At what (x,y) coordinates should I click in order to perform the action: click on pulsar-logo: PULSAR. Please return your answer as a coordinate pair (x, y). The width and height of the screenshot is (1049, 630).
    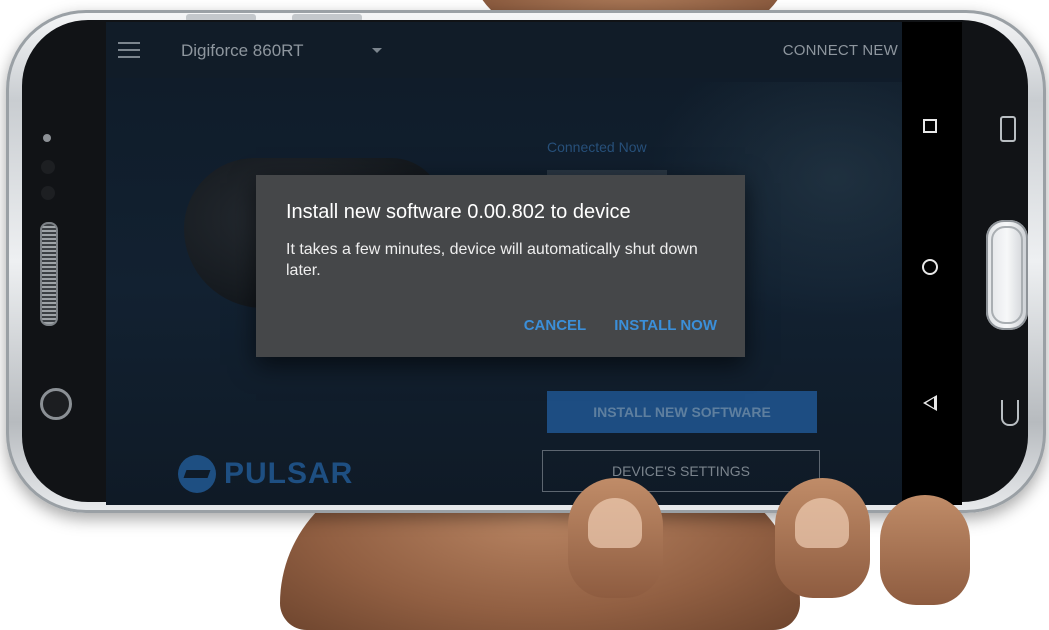
    Looking at the image, I should click on (265, 474).